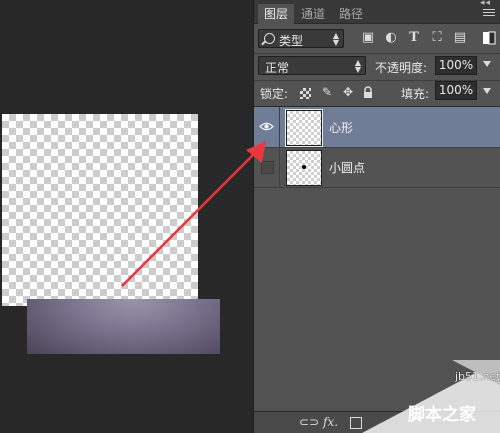 This screenshot has height=433, width=500. I want to click on layer-filter-row: 类型 ▲ ▼ ▣ ◐ T ⛶ ▤, so click(377, 39).